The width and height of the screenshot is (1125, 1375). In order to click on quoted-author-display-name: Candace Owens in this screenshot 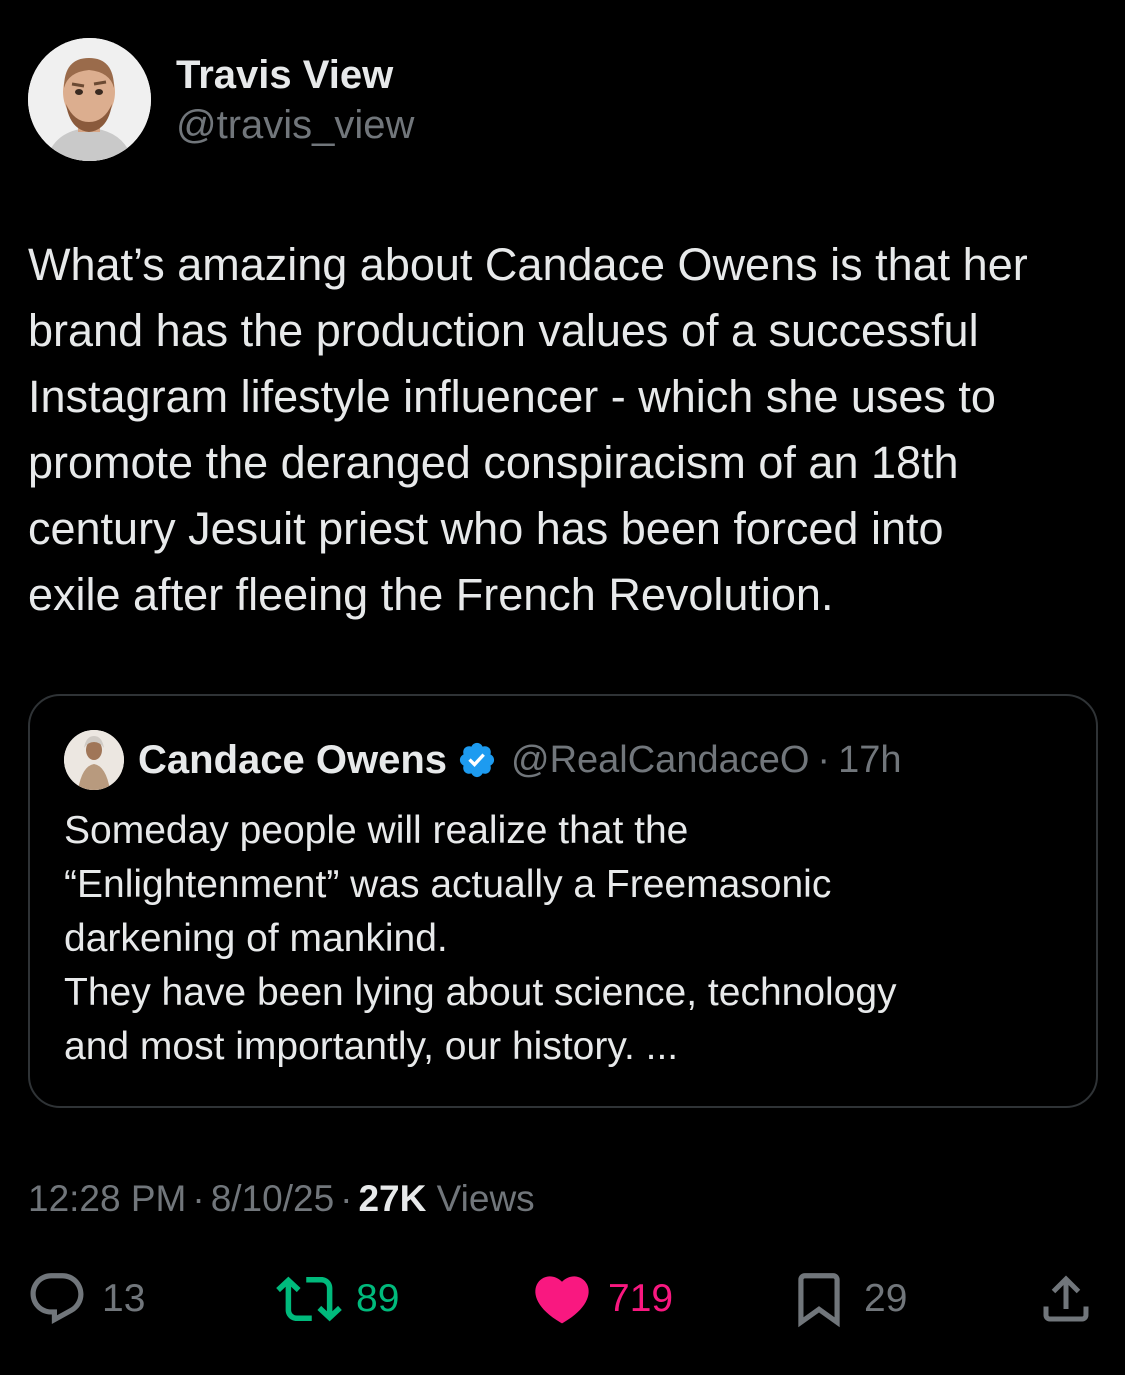, I will do `click(292, 760)`.